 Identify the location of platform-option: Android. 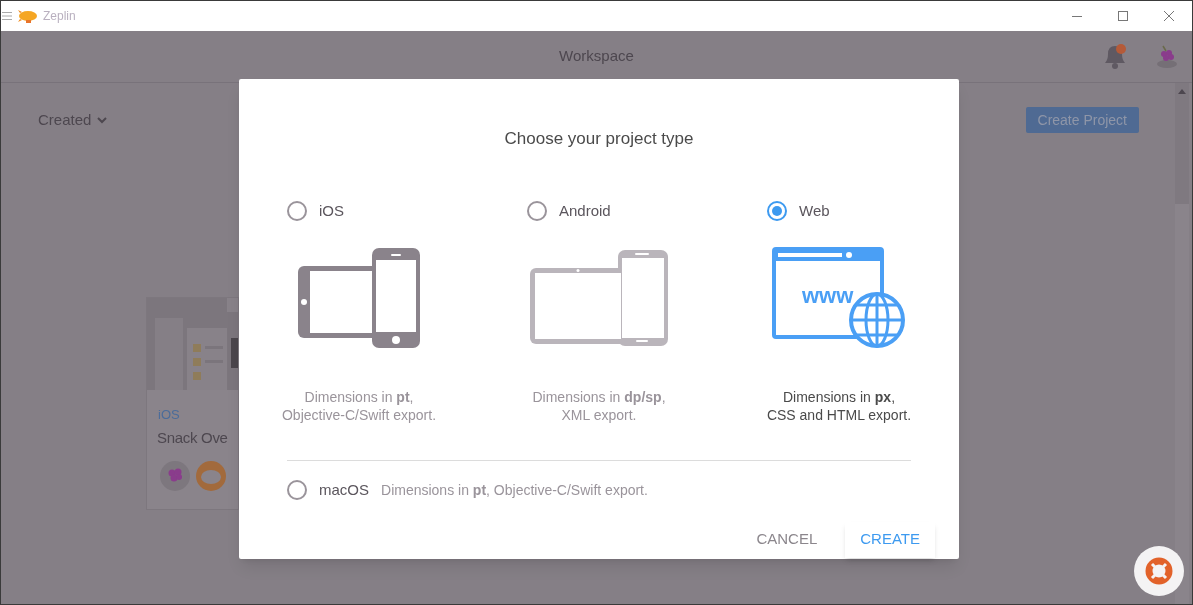
(569, 210).